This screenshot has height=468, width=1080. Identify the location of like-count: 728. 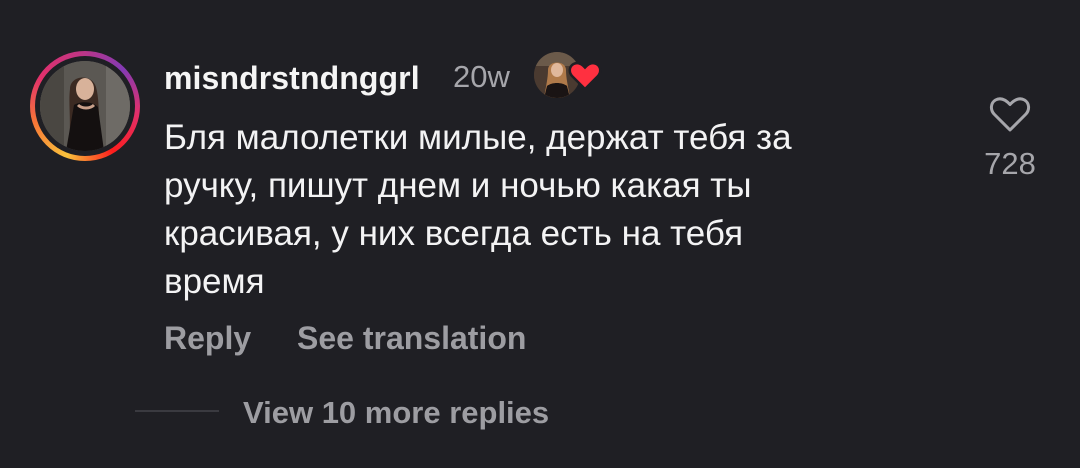
(1010, 163).